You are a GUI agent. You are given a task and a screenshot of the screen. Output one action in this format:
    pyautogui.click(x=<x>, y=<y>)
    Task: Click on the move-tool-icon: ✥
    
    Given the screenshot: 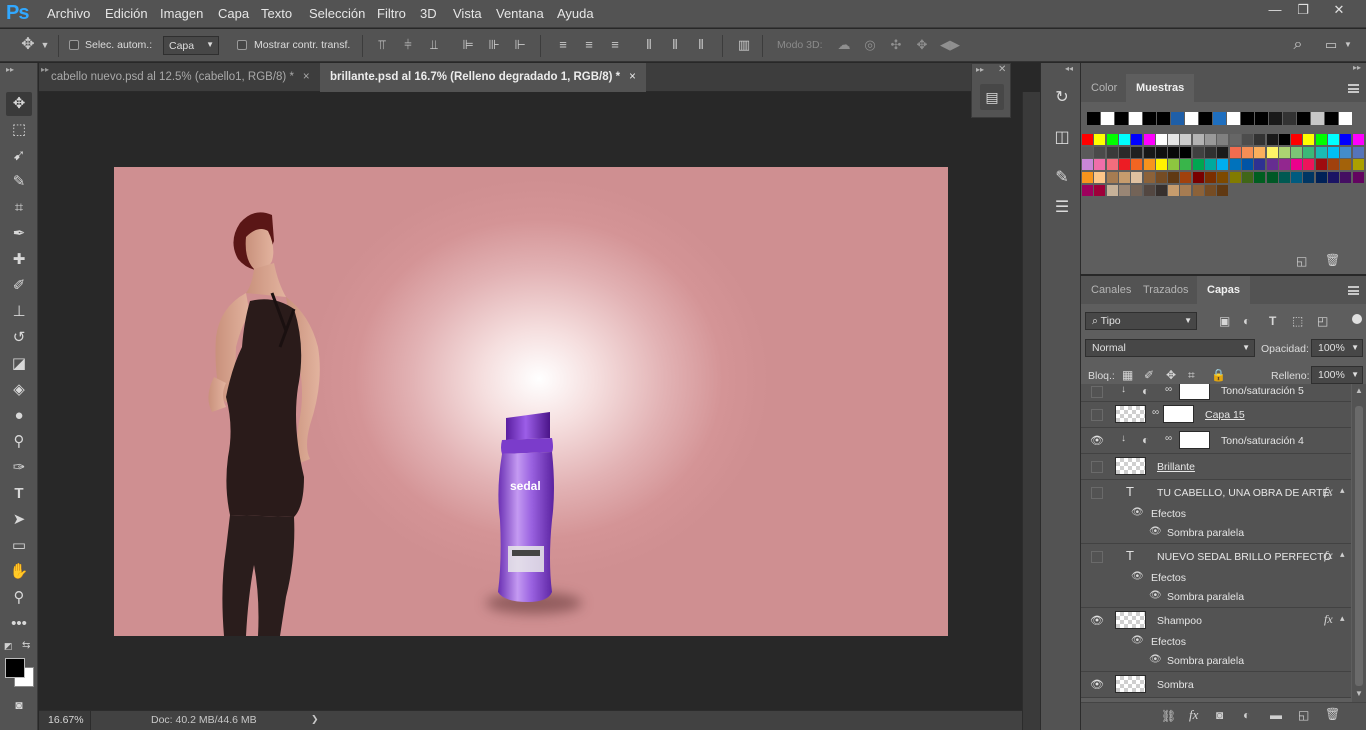 What is the action you would take?
    pyautogui.click(x=19, y=104)
    